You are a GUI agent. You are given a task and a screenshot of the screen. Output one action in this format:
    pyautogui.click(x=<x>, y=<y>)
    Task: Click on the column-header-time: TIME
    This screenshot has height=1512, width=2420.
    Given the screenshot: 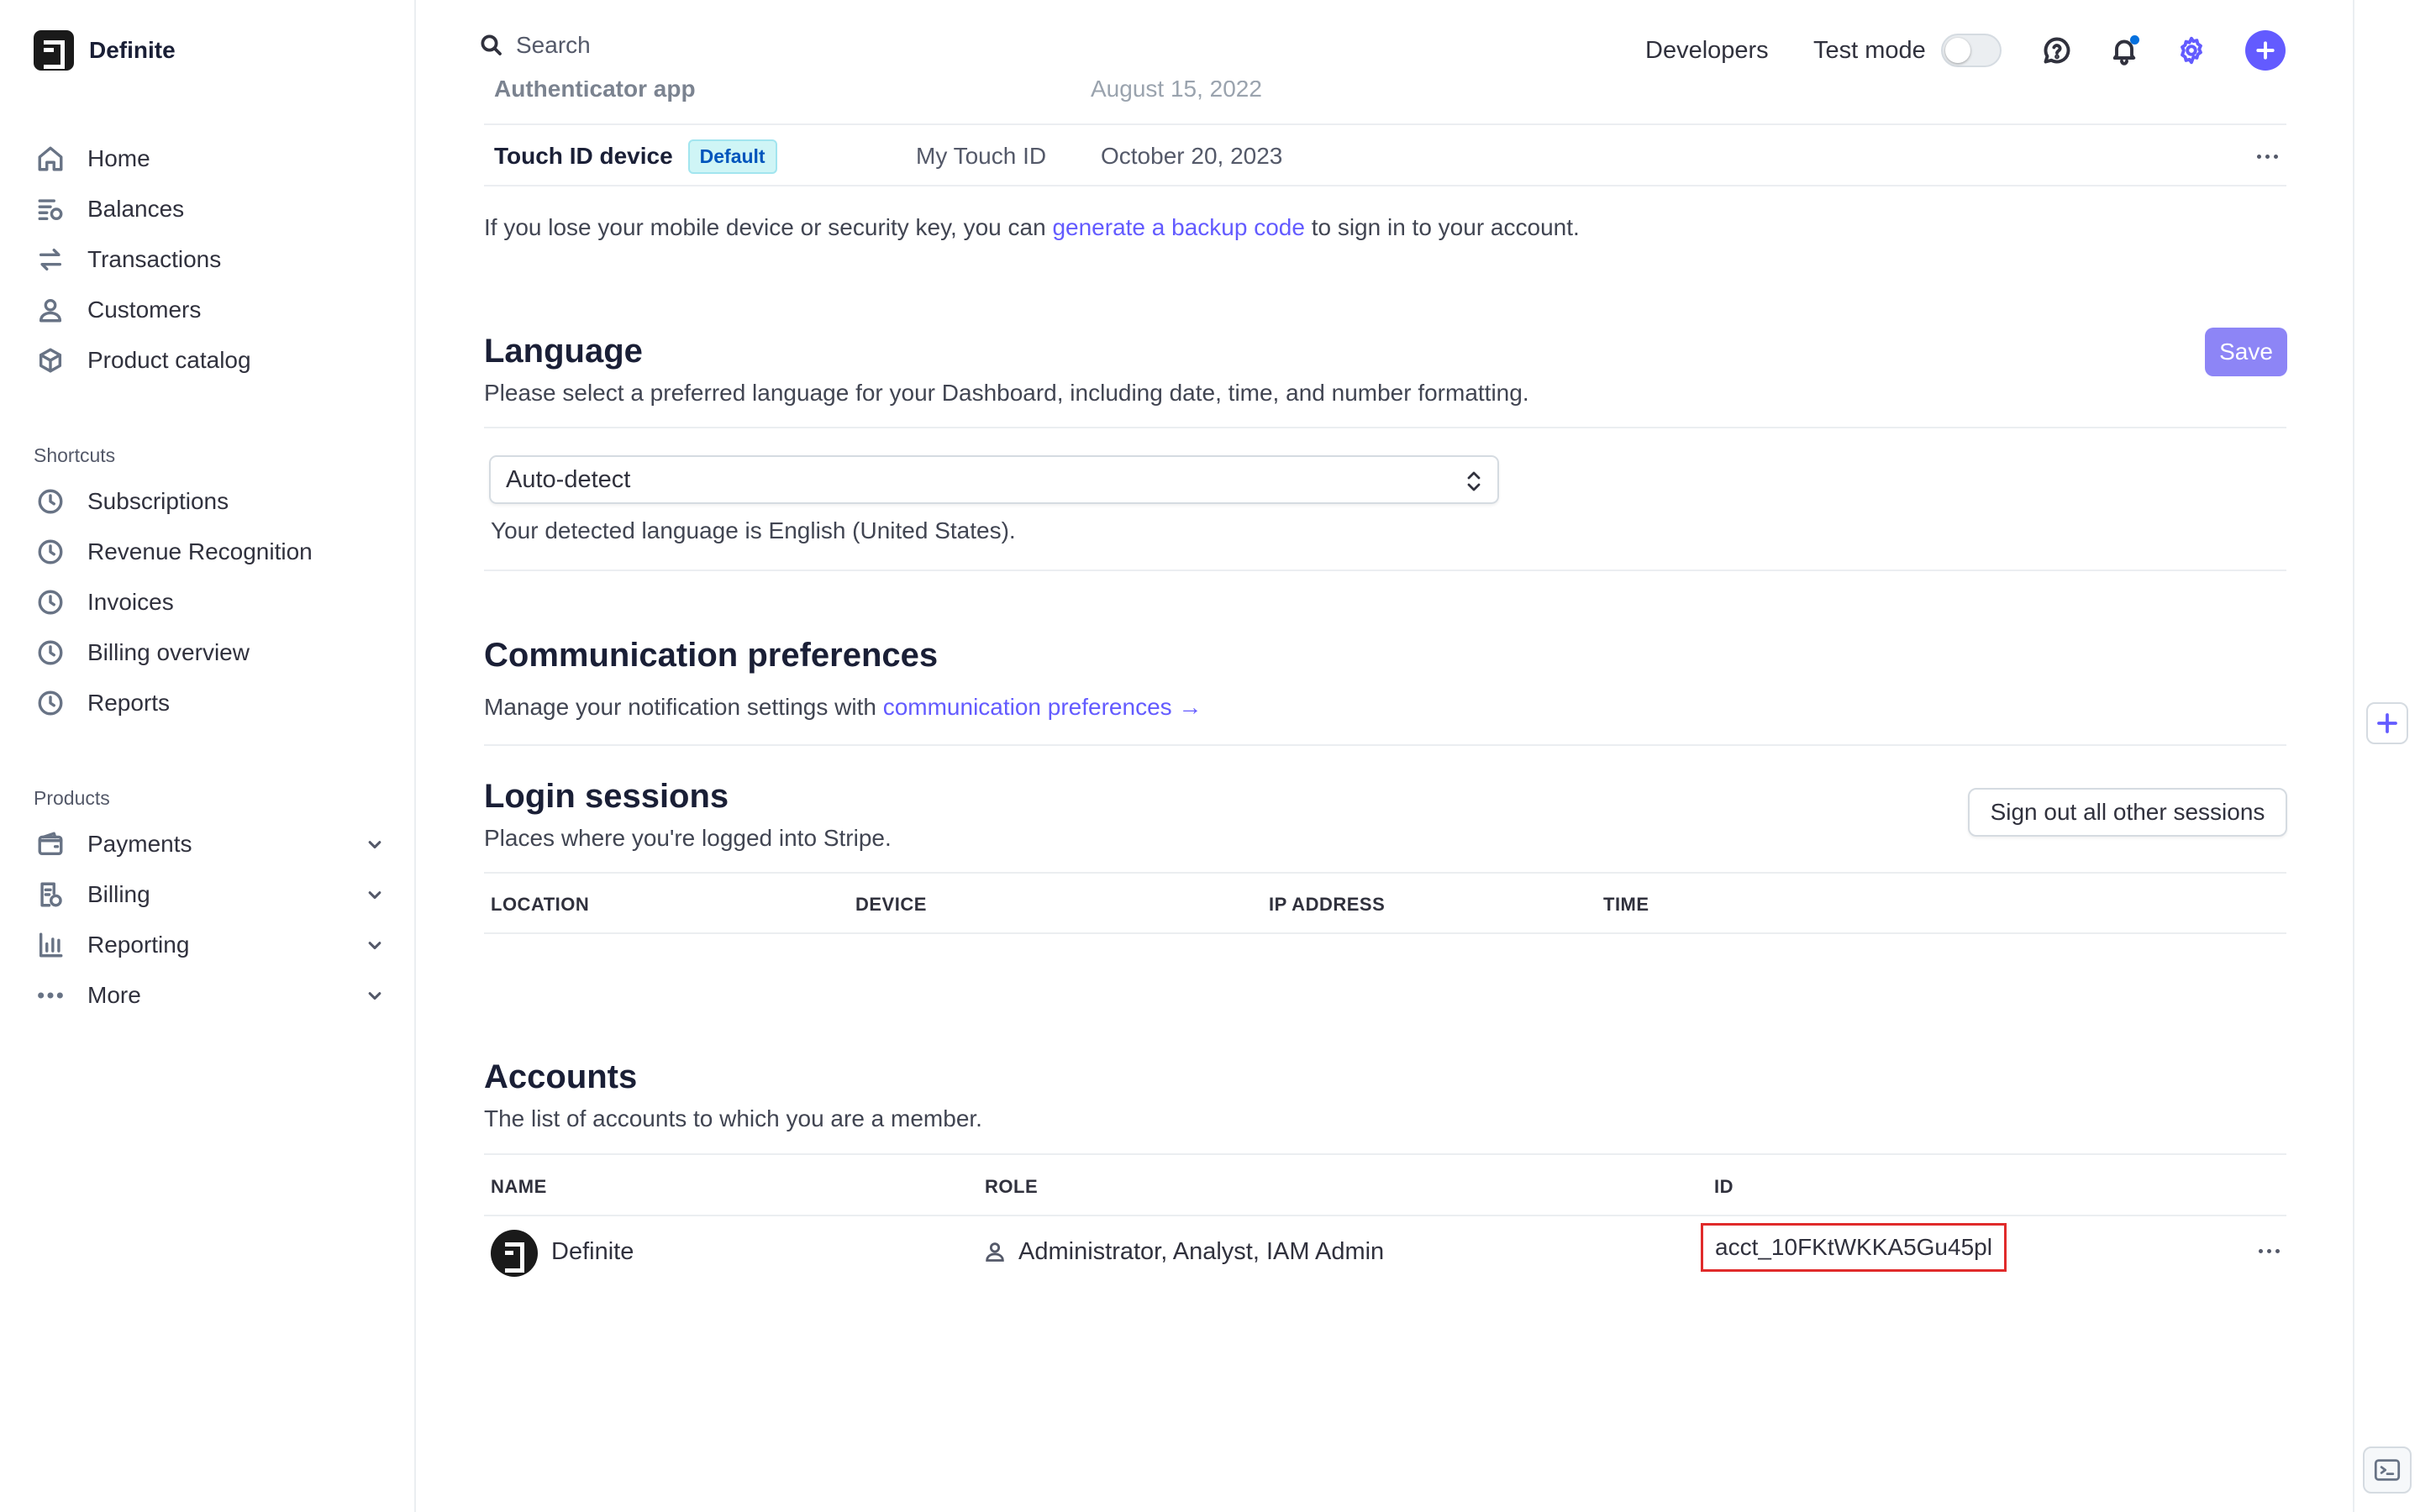 What is the action you would take?
    pyautogui.click(x=1626, y=905)
    